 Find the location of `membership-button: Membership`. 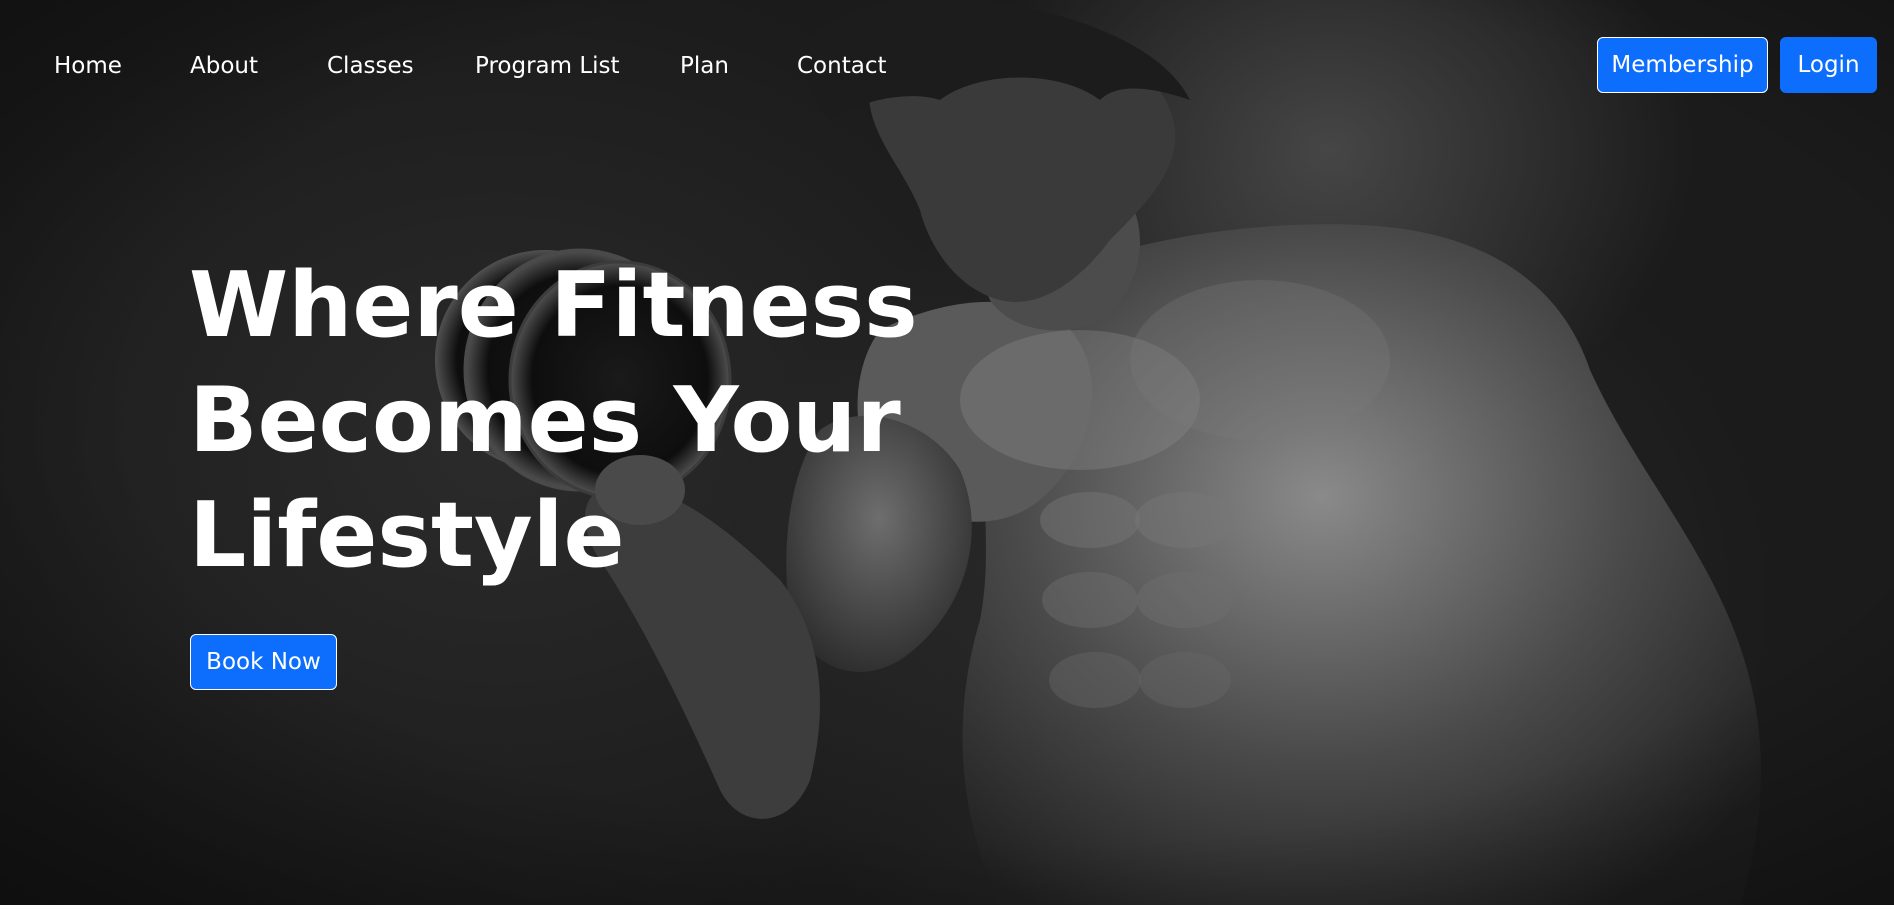

membership-button: Membership is located at coordinates (1682, 65).